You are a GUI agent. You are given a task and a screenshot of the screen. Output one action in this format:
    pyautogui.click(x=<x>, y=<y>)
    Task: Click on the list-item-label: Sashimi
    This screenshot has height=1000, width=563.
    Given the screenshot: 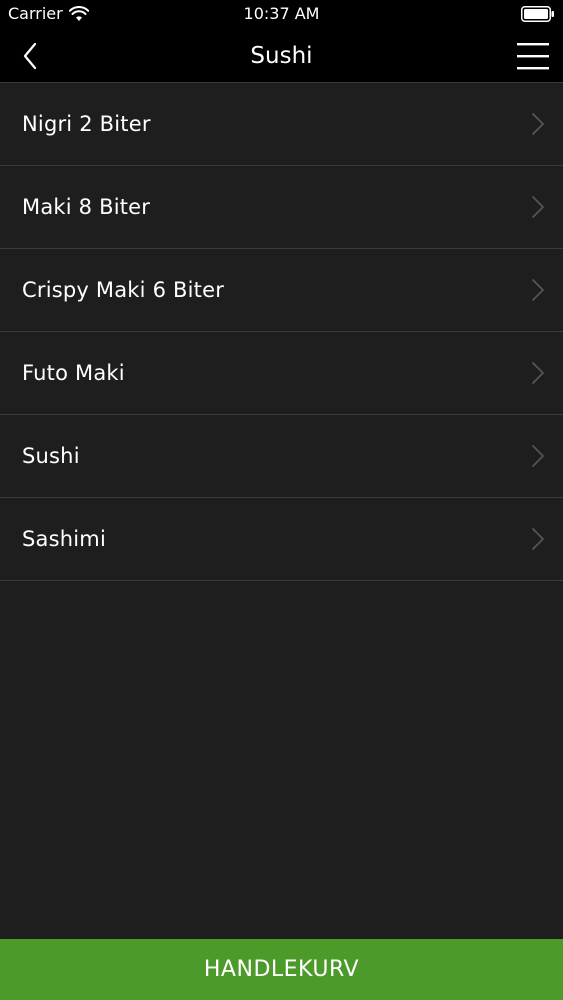 What is the action you would take?
    pyautogui.click(x=64, y=539)
    